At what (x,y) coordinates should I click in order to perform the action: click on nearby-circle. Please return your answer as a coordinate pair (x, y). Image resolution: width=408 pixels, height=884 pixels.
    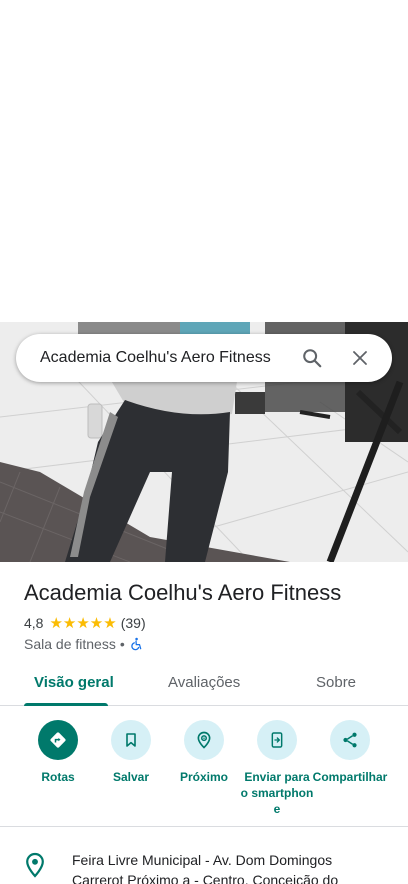
    Looking at the image, I should click on (204, 740).